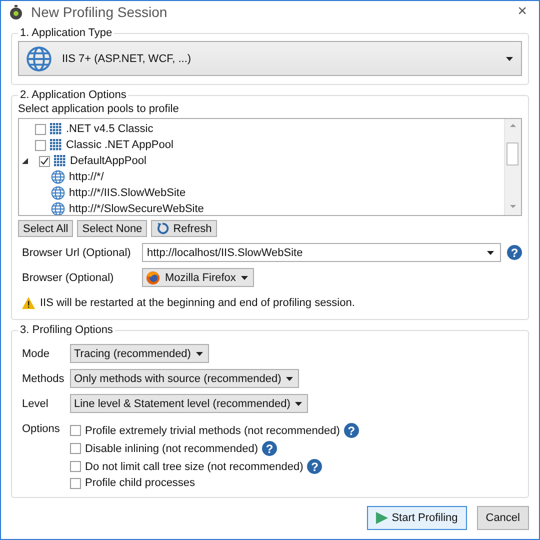 Image resolution: width=540 pixels, height=540 pixels. What do you see at coordinates (108, 161) in the screenshot?
I see `pool-label: DefaultAppPool` at bounding box center [108, 161].